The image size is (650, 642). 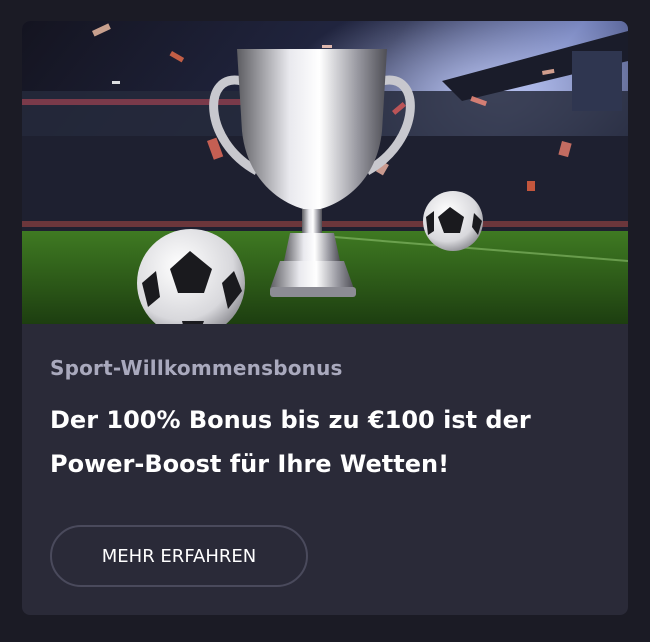 What do you see at coordinates (196, 368) in the screenshot?
I see `promo-eyebrow: Sport-Willkommensbonus` at bounding box center [196, 368].